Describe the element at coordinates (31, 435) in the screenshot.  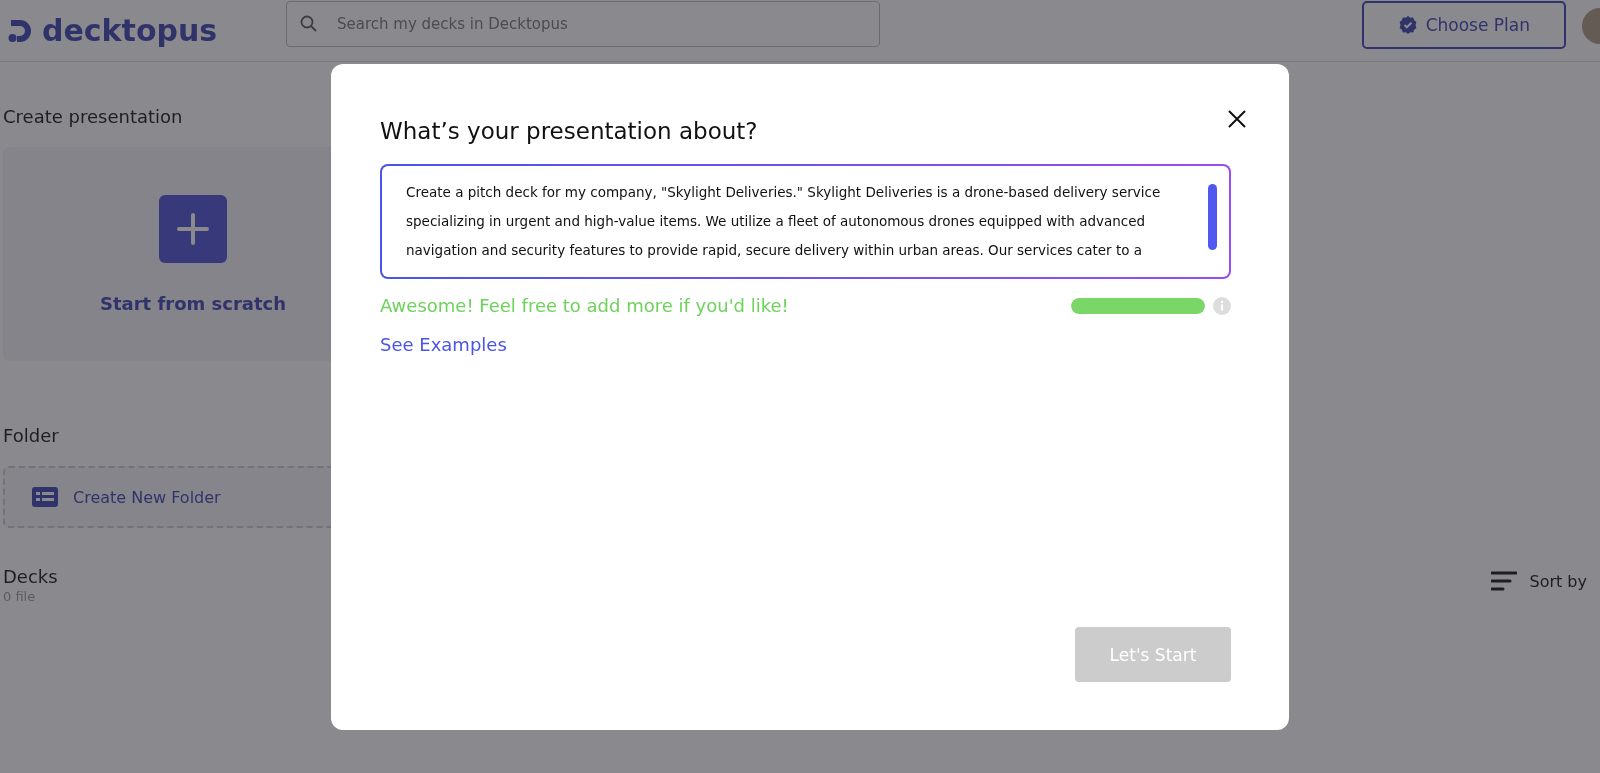
I see `section-title: Folder` at that location.